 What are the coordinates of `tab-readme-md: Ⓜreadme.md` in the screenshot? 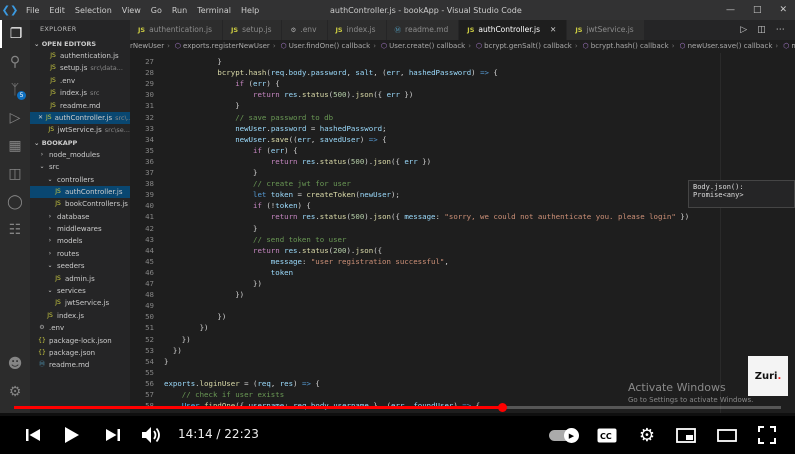 It's located at (423, 30).